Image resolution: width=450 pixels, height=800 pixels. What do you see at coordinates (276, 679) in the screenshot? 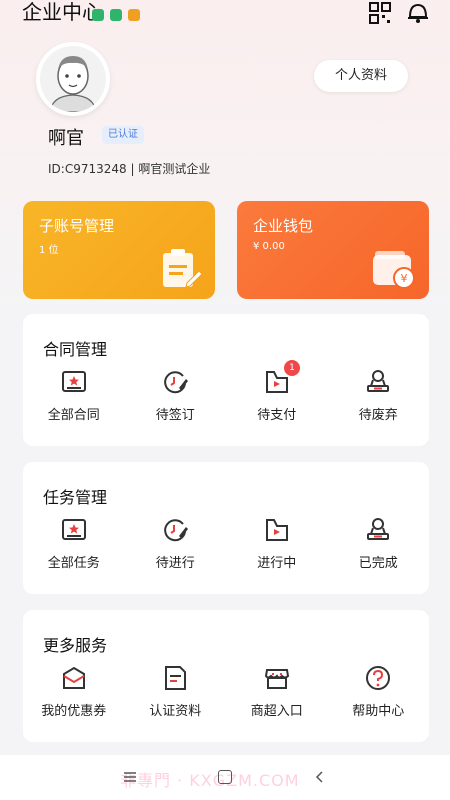
I see `store-icon` at bounding box center [276, 679].